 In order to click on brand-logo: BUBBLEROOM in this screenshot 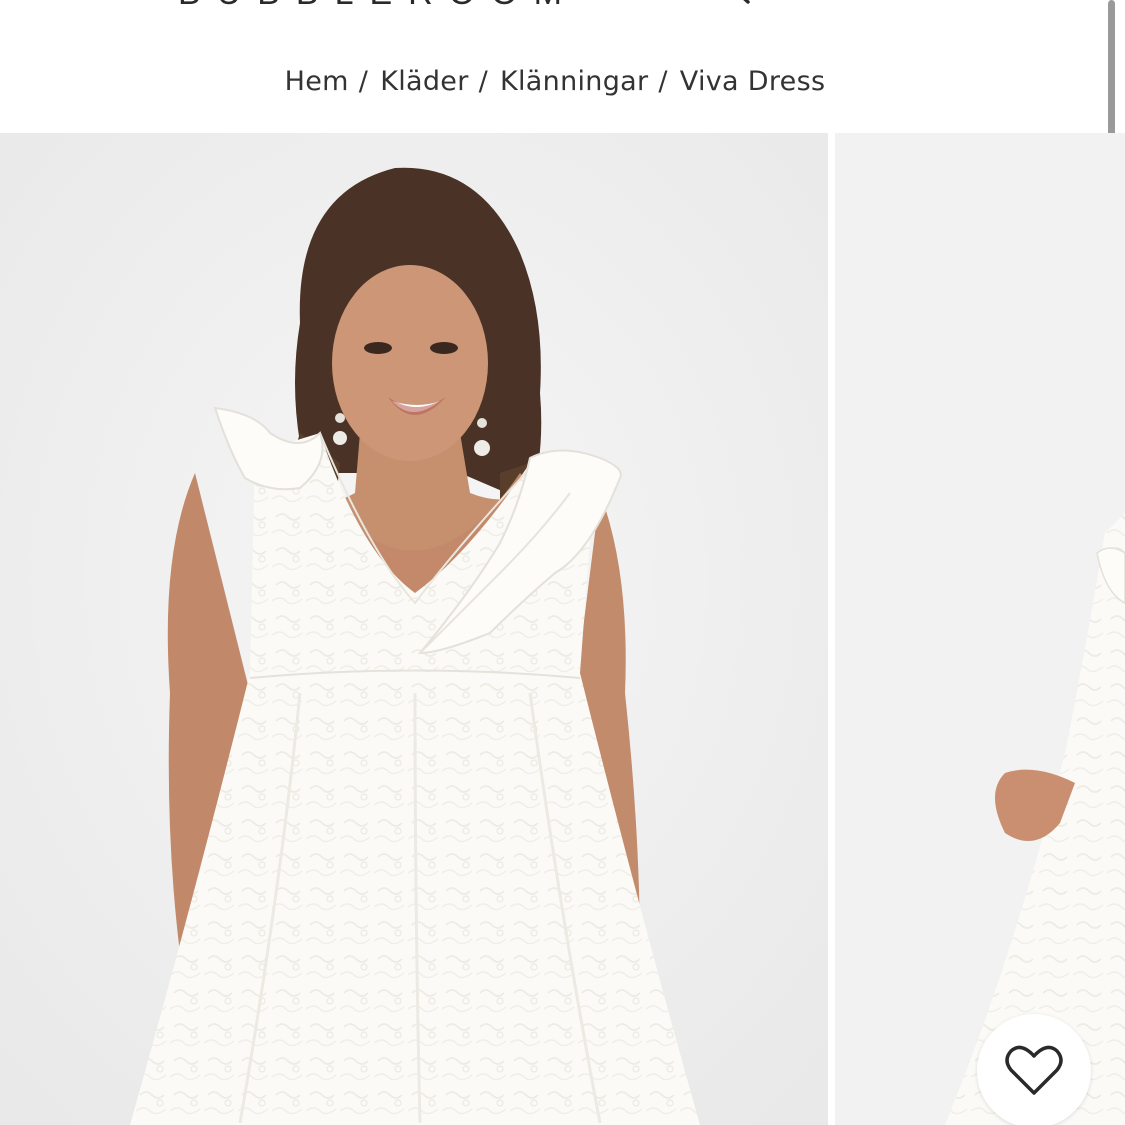, I will do `click(378, 6)`.